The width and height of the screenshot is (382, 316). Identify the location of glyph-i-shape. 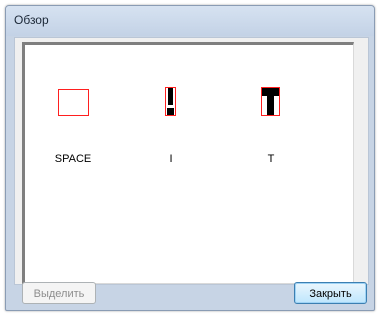
(170, 96).